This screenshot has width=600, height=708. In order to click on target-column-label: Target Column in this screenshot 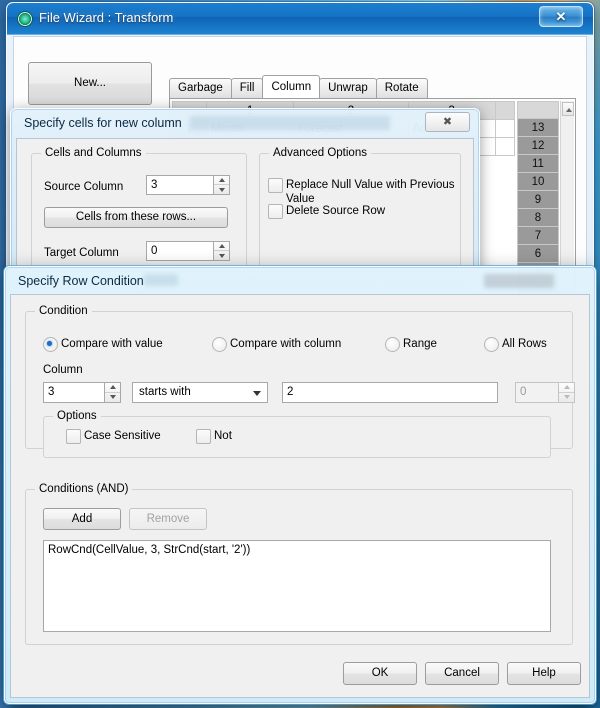, I will do `click(81, 253)`.